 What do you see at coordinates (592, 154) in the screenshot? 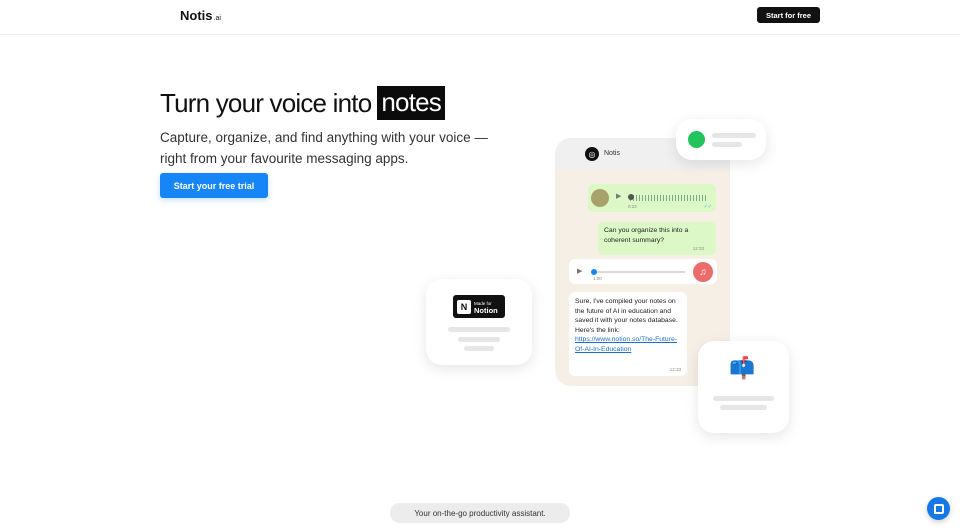
I see `notis-avatar-icon: ◎` at bounding box center [592, 154].